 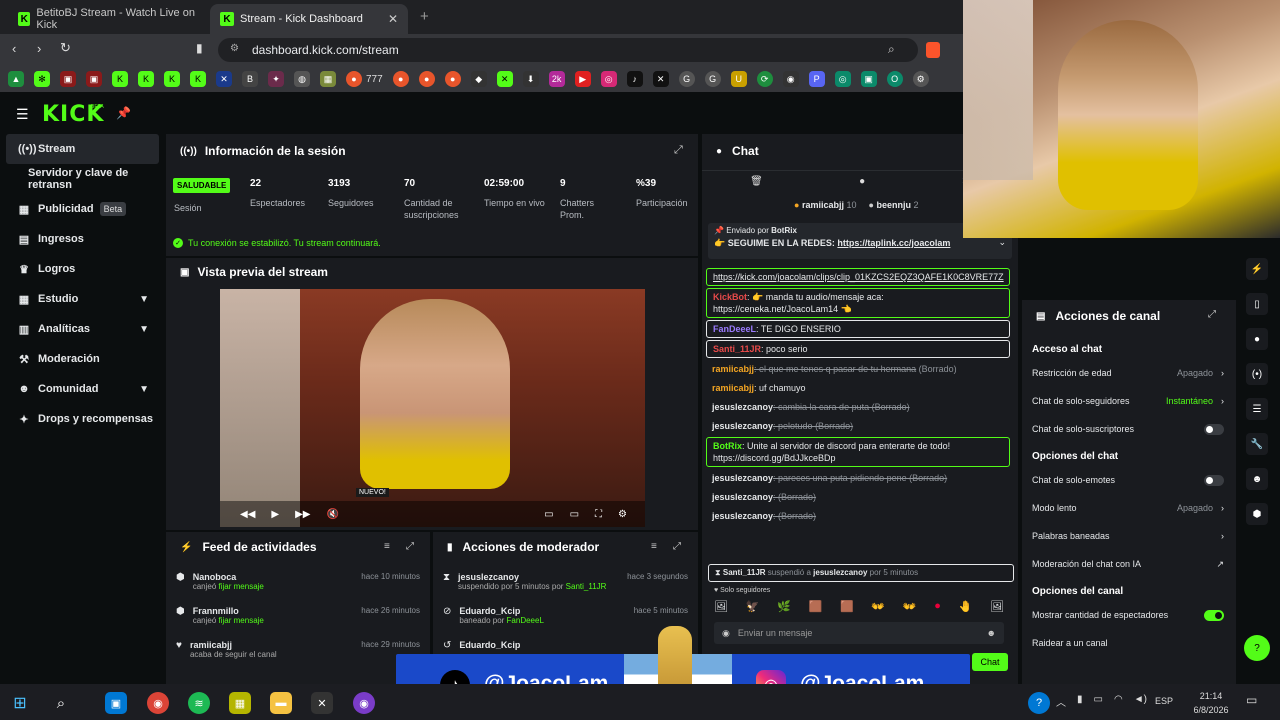 I want to click on bookmark-icon: ◉, so click(x=790, y=79).